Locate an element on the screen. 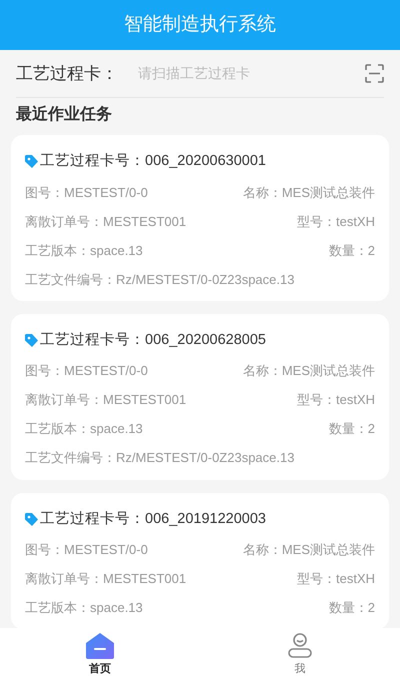 The height and width of the screenshot is (683, 400). scan-icon is located at coordinates (374, 73).